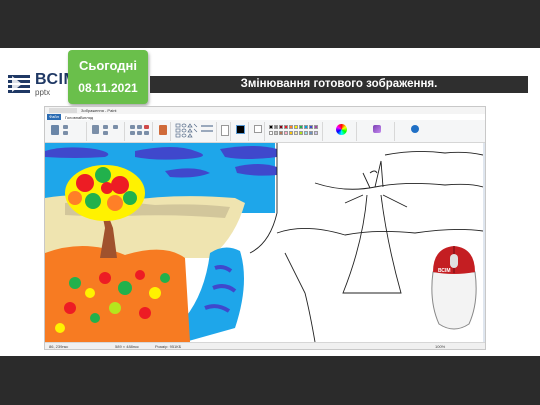  I want to click on shapes-gallery-icon, so click(195, 131).